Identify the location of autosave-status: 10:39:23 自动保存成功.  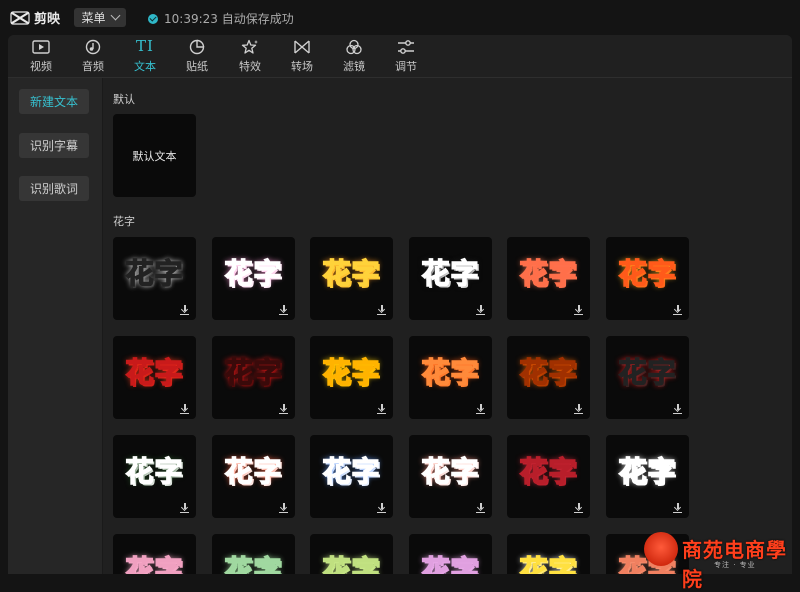
(221, 18).